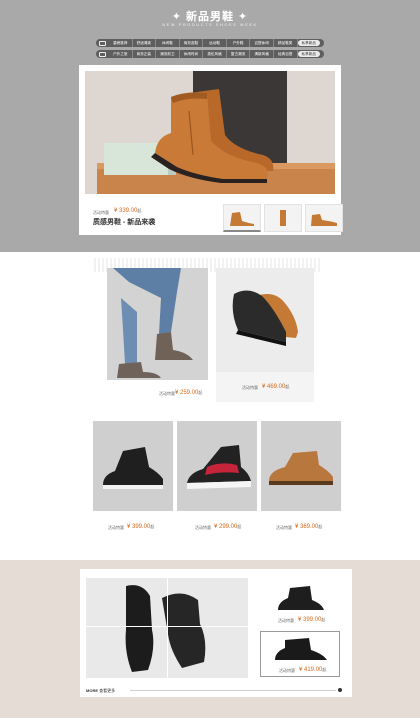 The height and width of the screenshot is (718, 420). I want to click on nav-item: 户外鞋, so click(239, 43).